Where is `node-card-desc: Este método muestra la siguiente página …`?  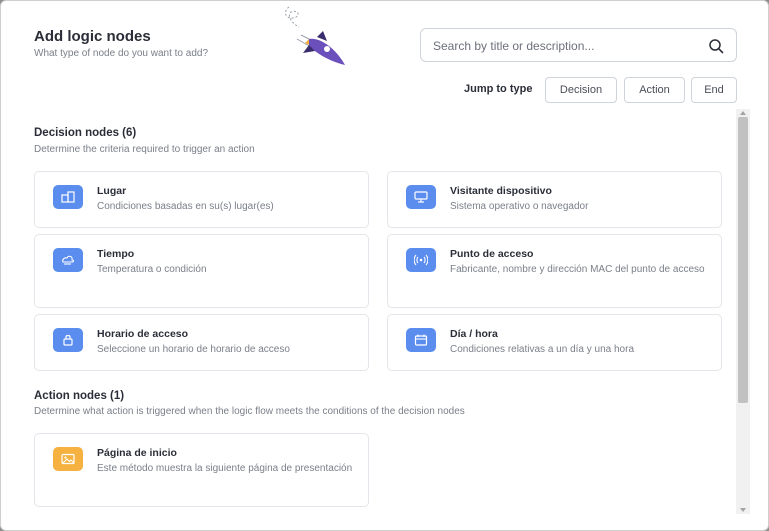 node-card-desc: Este método muestra la siguiente página … is located at coordinates (225, 468).